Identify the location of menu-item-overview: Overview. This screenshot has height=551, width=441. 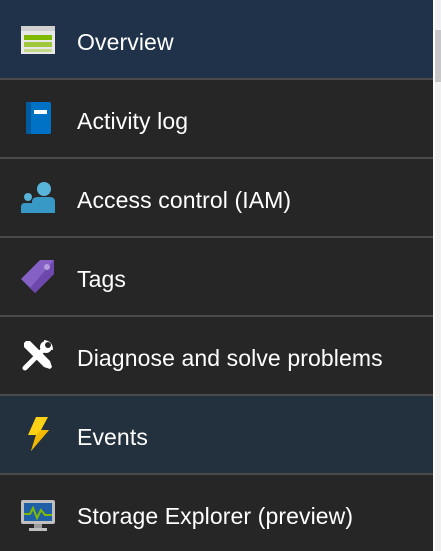
(216, 39).